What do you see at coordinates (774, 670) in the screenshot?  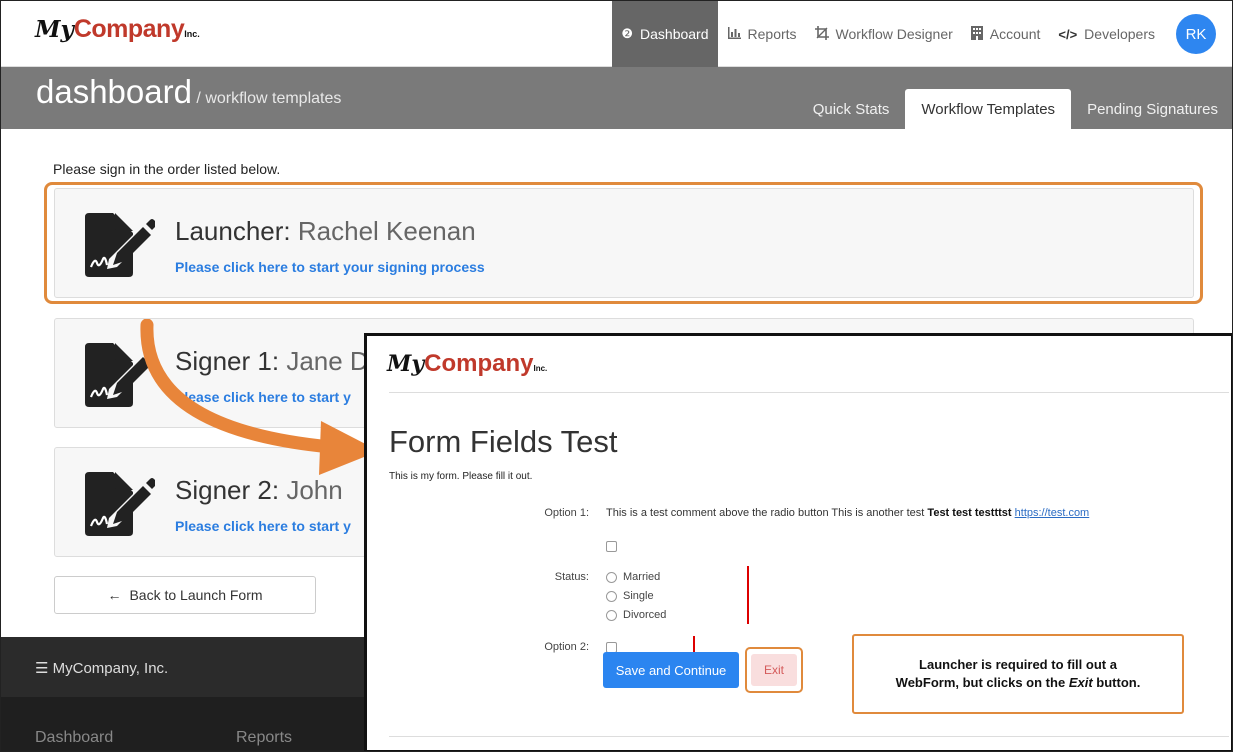 I see `exit-highlight-box` at bounding box center [774, 670].